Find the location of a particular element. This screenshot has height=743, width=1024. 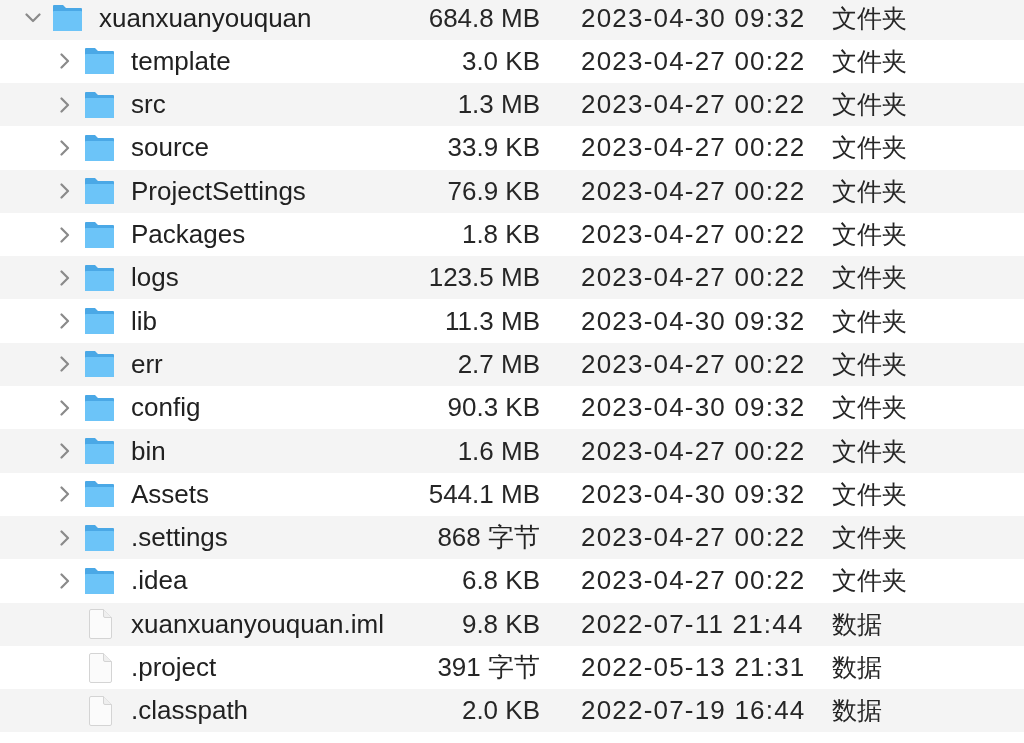

item-name: template is located at coordinates (181, 61).